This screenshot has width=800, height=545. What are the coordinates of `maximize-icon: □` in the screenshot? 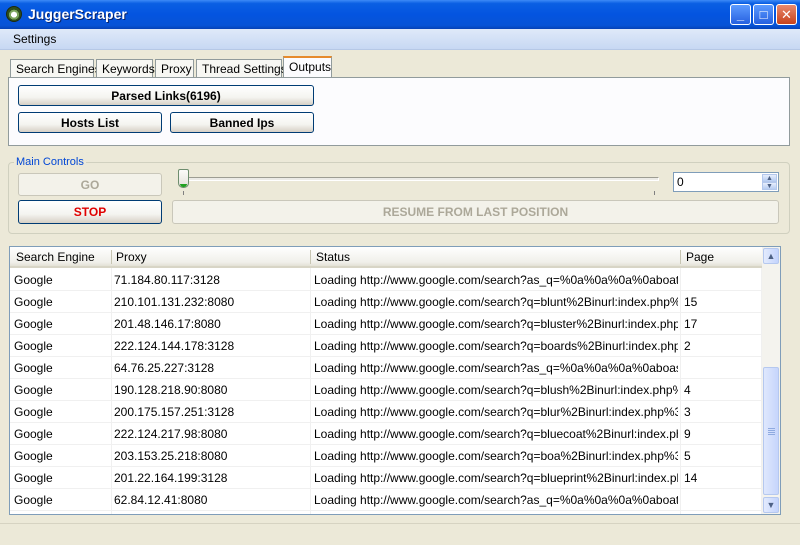 It's located at (763, 14).